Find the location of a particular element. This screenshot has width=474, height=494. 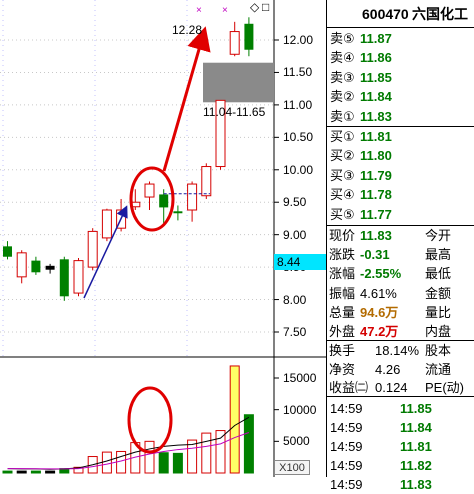

volume-ma-line is located at coordinates (128, 450).